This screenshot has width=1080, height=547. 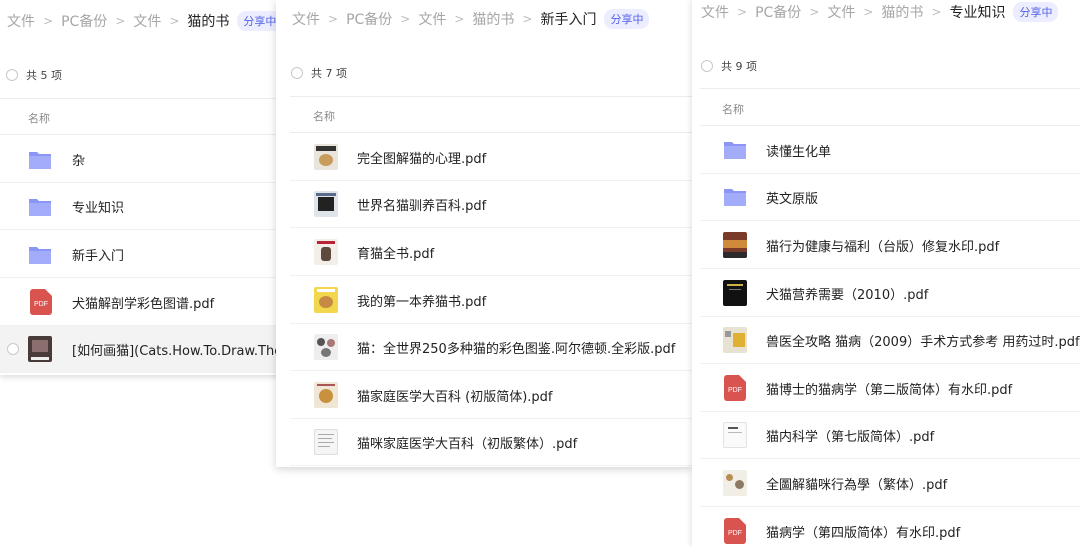 What do you see at coordinates (491, 300) in the screenshot?
I see `list-item: 我的第一本养猫书.pdf` at bounding box center [491, 300].